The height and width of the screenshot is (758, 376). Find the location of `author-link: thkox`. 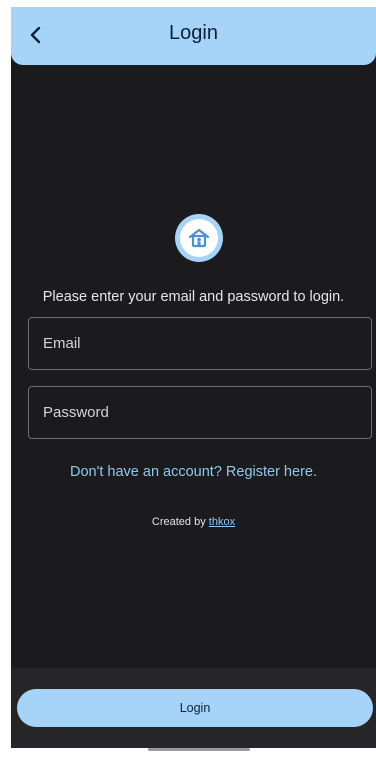

author-link: thkox is located at coordinates (222, 522).